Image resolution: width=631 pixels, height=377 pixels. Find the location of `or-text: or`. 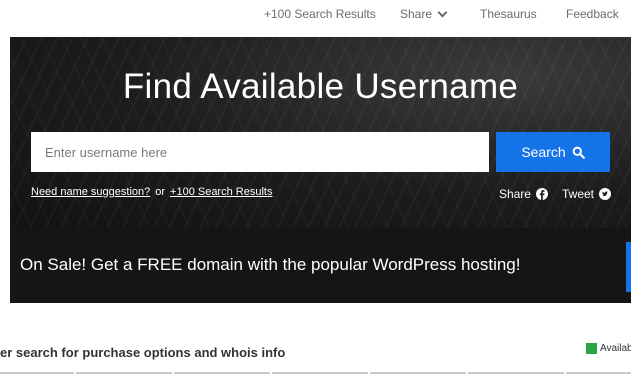

or-text: or is located at coordinates (160, 192).